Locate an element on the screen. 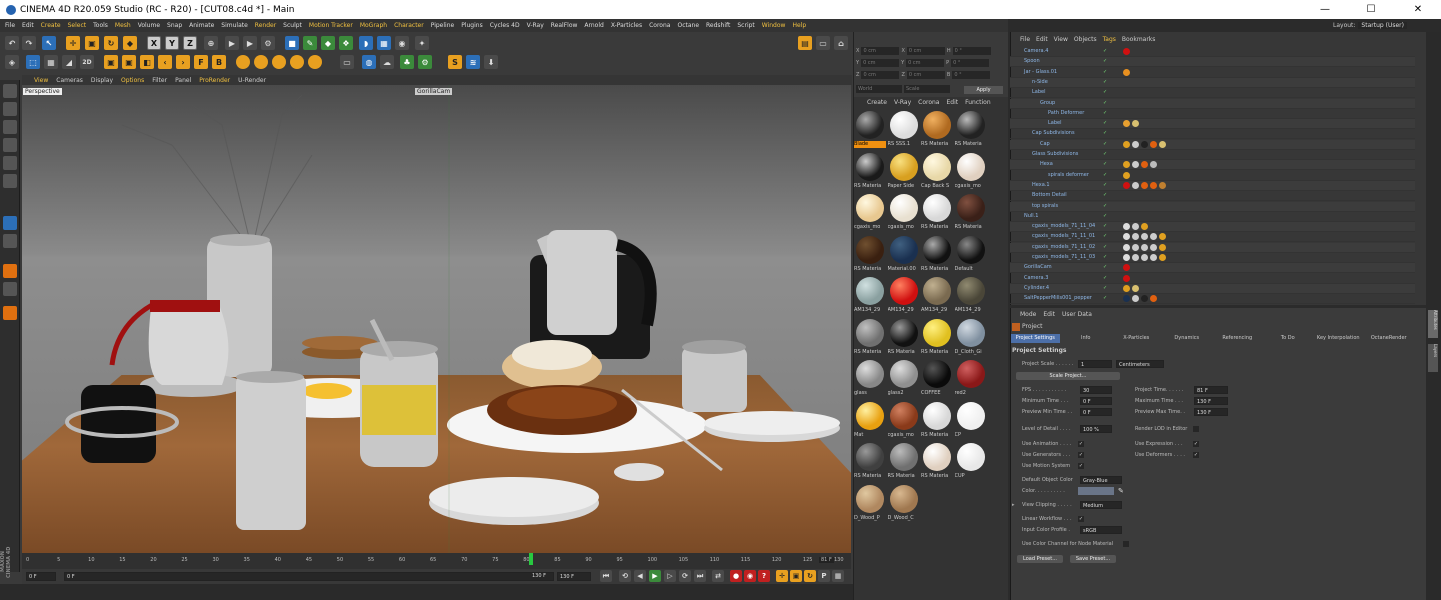 Image resolution: width=1441 pixels, height=600 pixels. scale-x-field: 0 cm is located at coordinates (925, 50).